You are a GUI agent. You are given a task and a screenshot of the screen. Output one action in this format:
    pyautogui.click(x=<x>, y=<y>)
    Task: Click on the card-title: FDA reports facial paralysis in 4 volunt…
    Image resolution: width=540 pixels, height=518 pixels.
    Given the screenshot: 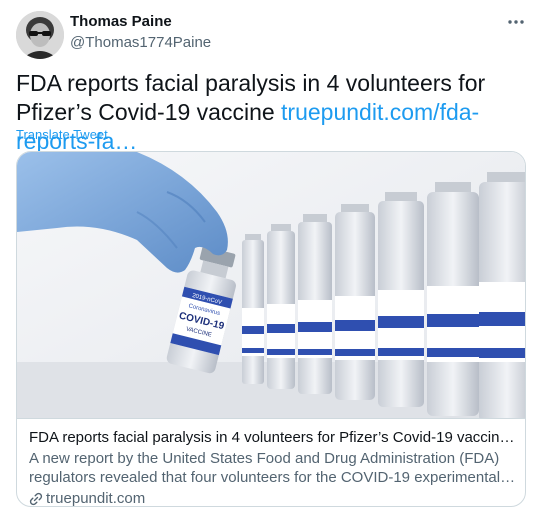 What is the action you would take?
    pyautogui.click(x=273, y=437)
    